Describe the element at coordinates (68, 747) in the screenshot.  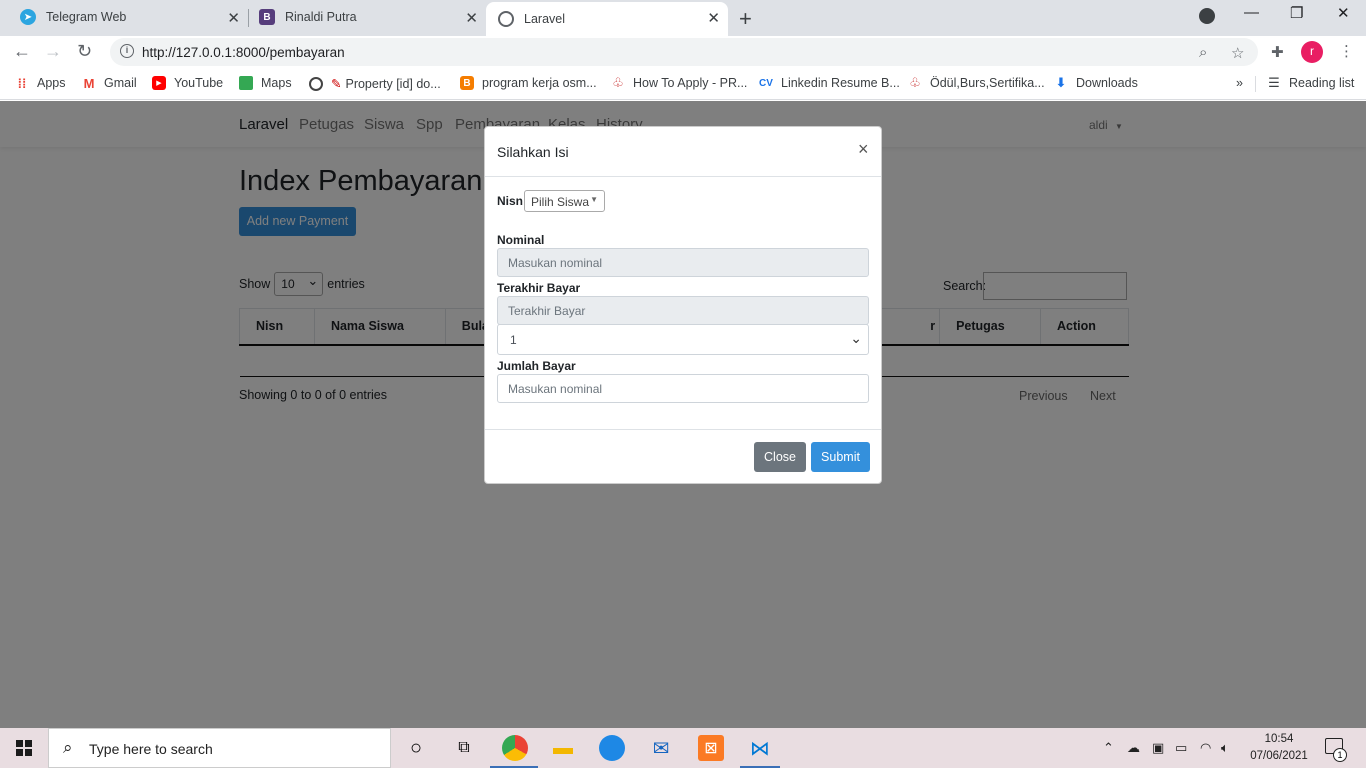
I see `search-icon: ⌕` at that location.